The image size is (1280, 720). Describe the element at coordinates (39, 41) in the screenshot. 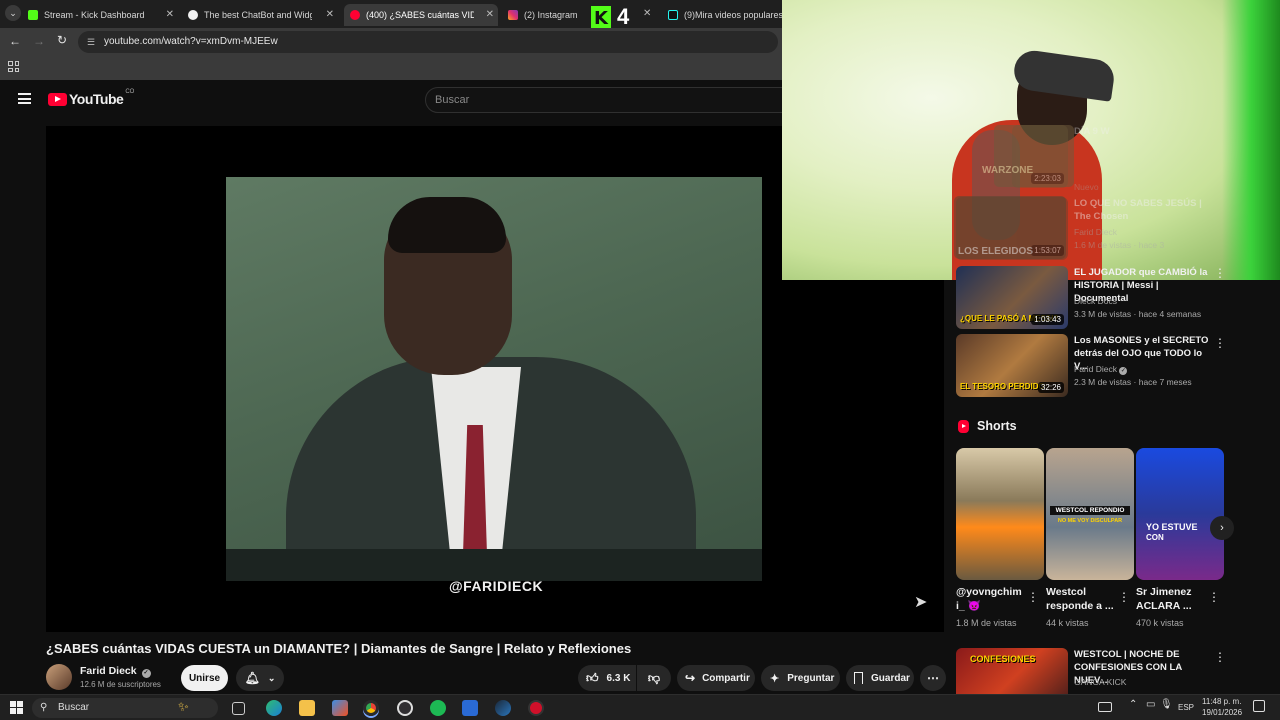

I see `forward-icon: →` at that location.